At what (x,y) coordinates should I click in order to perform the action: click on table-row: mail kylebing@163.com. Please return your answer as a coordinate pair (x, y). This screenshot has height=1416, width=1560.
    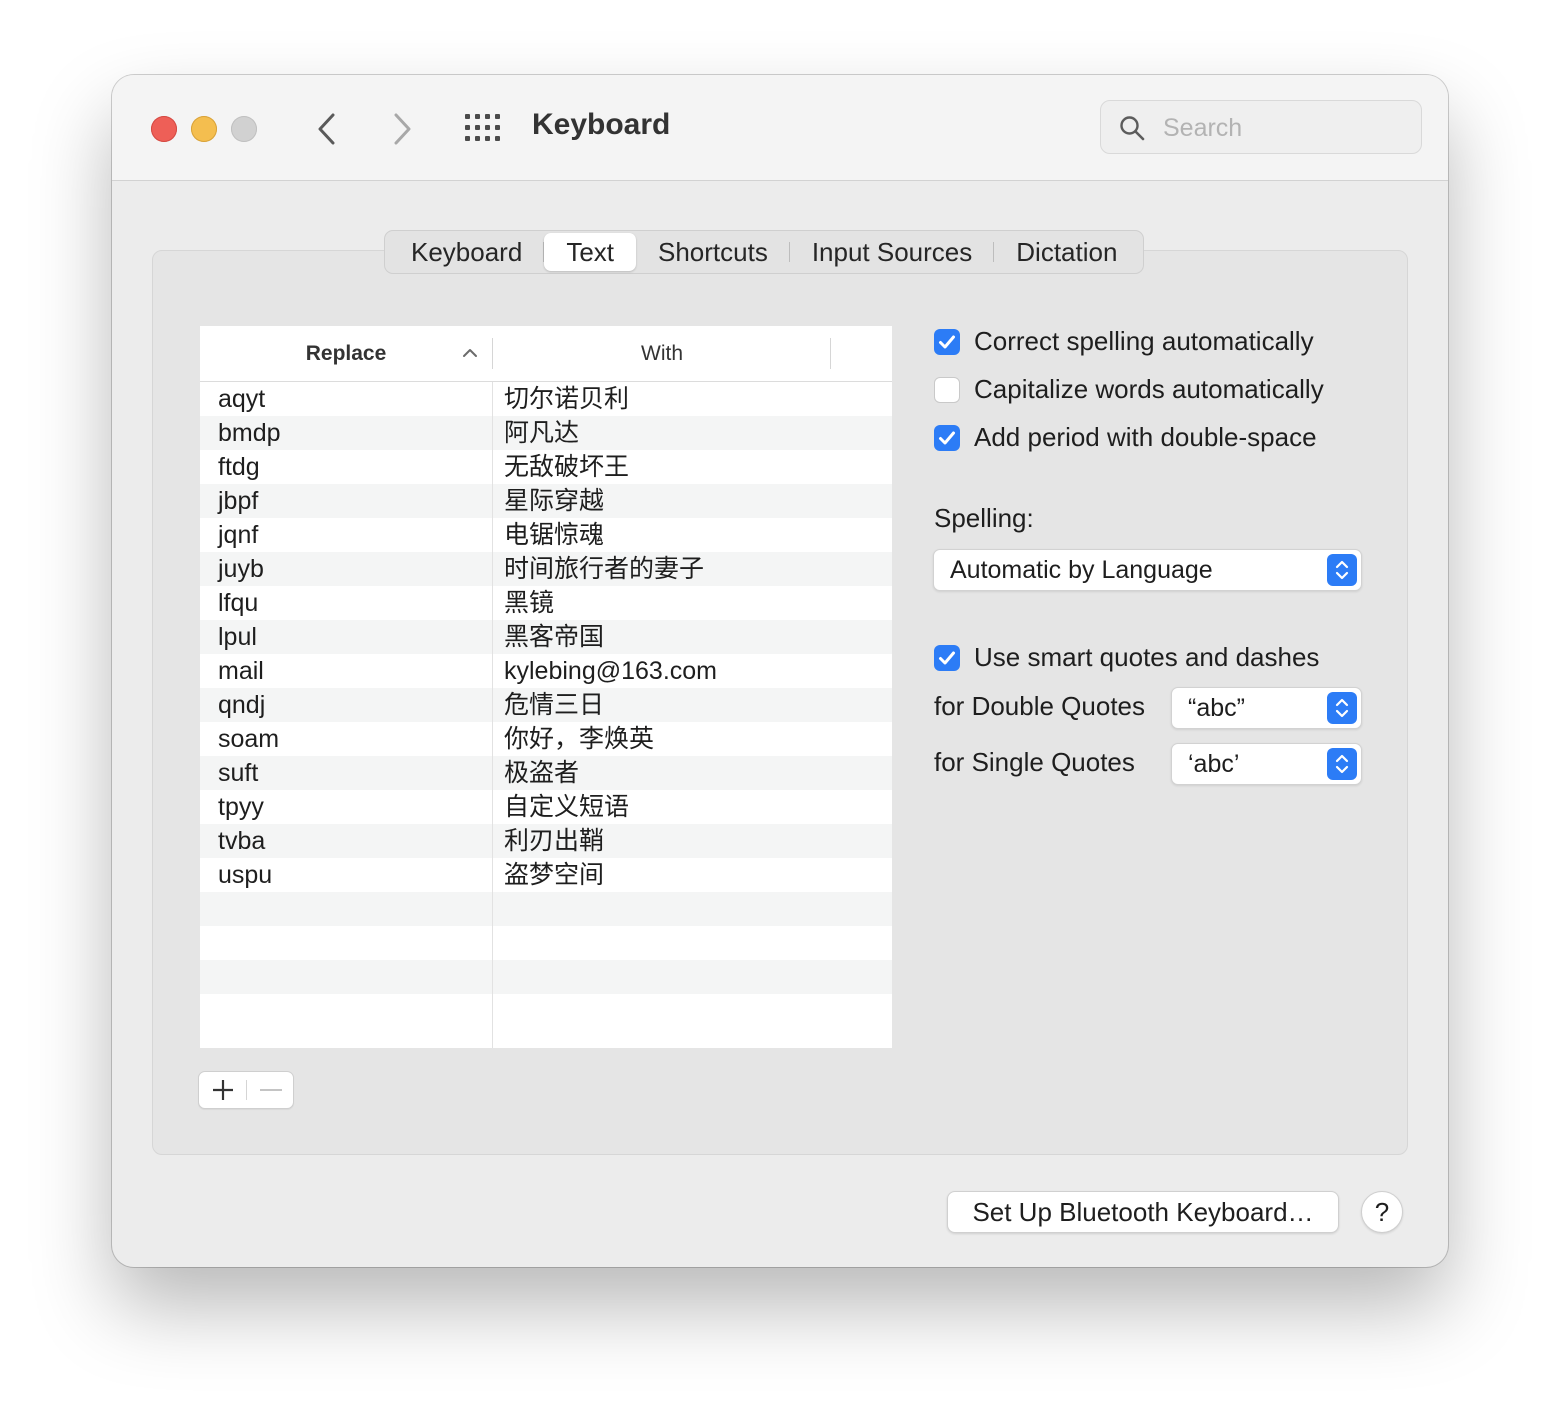
    Looking at the image, I should click on (546, 671).